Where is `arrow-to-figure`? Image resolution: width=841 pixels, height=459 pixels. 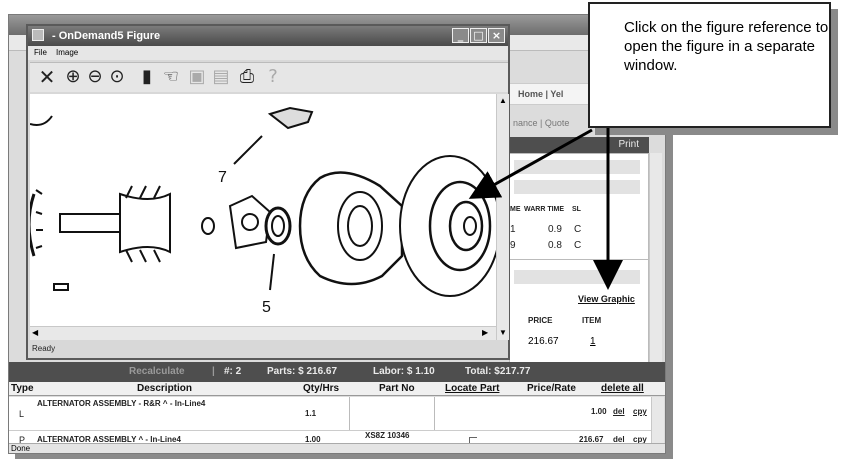 arrow-to-figure is located at coordinates (530, 163).